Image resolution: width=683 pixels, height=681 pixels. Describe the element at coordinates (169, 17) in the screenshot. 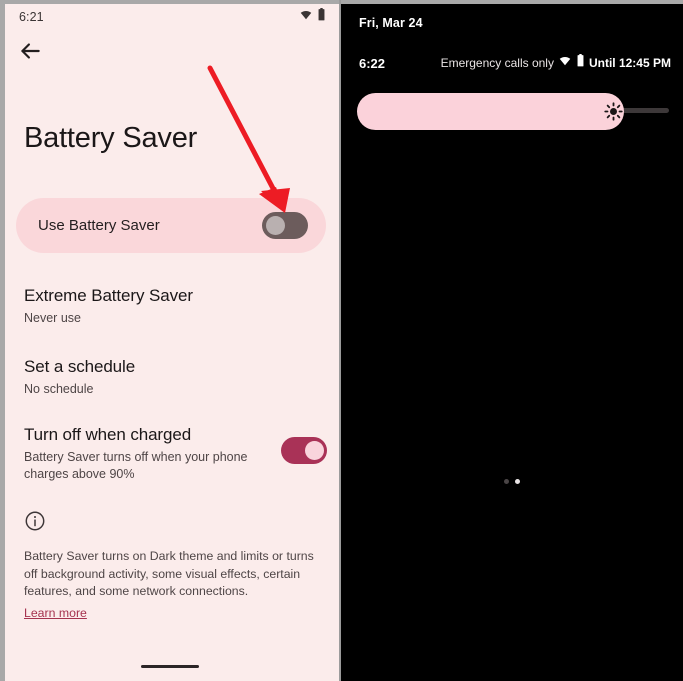

I see `settings-status-bar: 6:21` at that location.